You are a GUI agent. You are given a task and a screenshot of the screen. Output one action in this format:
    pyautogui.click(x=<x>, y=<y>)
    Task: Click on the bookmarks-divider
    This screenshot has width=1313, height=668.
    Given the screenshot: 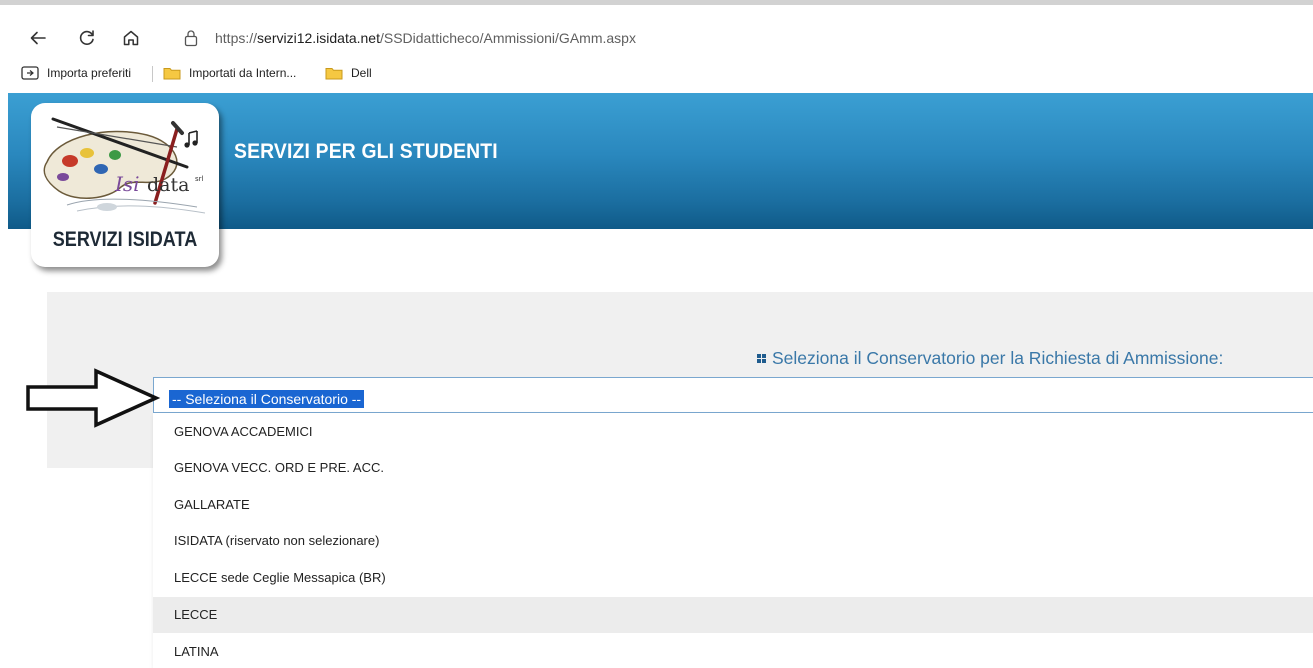 What is the action you would take?
    pyautogui.click(x=152, y=74)
    